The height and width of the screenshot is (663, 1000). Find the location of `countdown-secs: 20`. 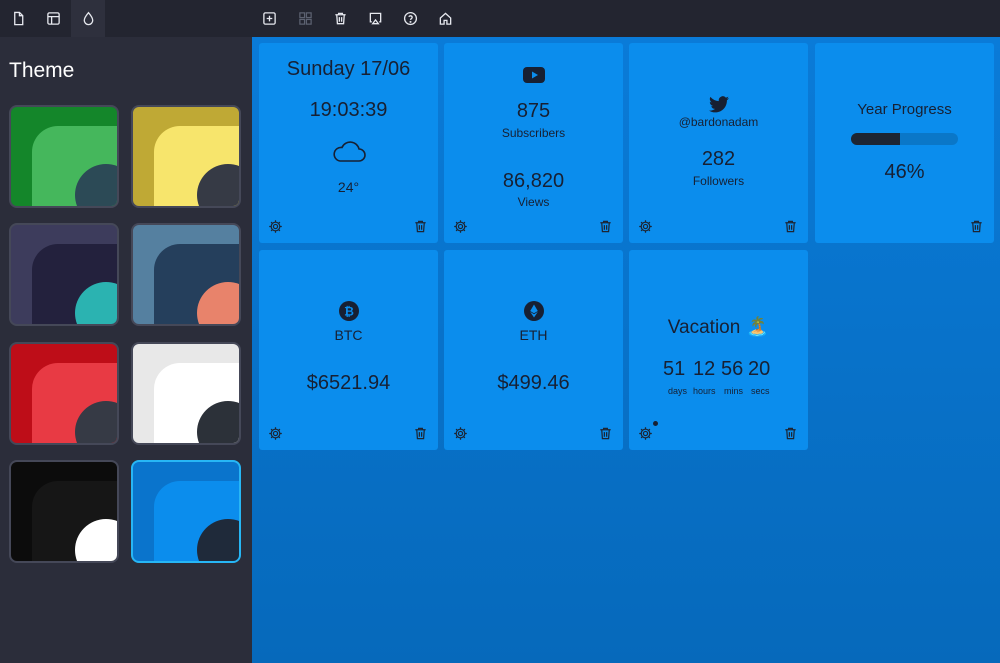

countdown-secs: 20 is located at coordinates (759, 369).